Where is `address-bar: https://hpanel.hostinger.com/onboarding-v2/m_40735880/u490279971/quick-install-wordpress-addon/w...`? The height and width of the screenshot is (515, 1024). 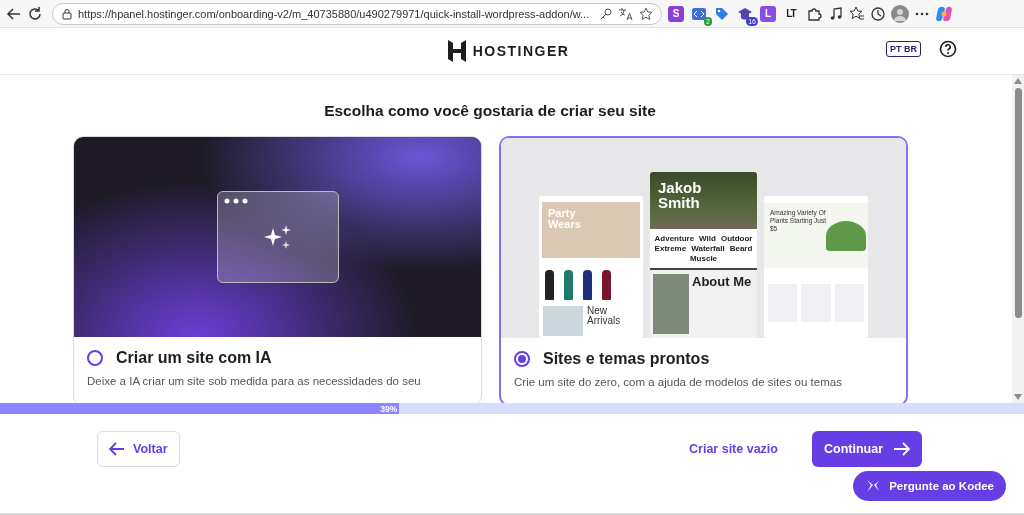
address-bar: https://hpanel.hostinger.com/onboarding-v2/m_40735880/u490279971/quick-install-wordpress-addon/w... is located at coordinates (357, 13).